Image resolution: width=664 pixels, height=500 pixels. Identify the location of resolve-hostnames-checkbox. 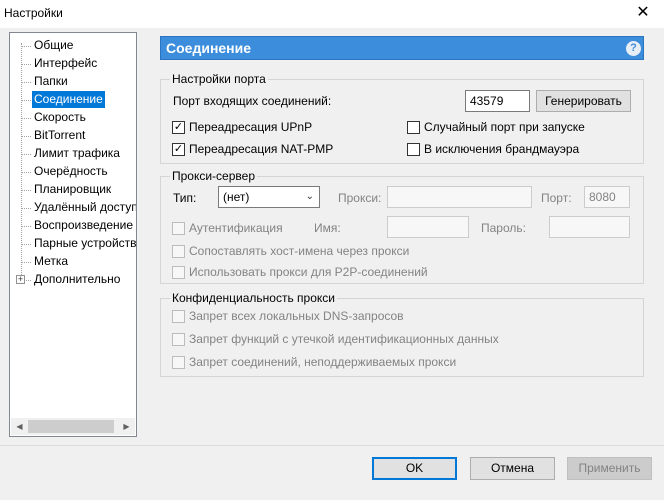
(178, 251).